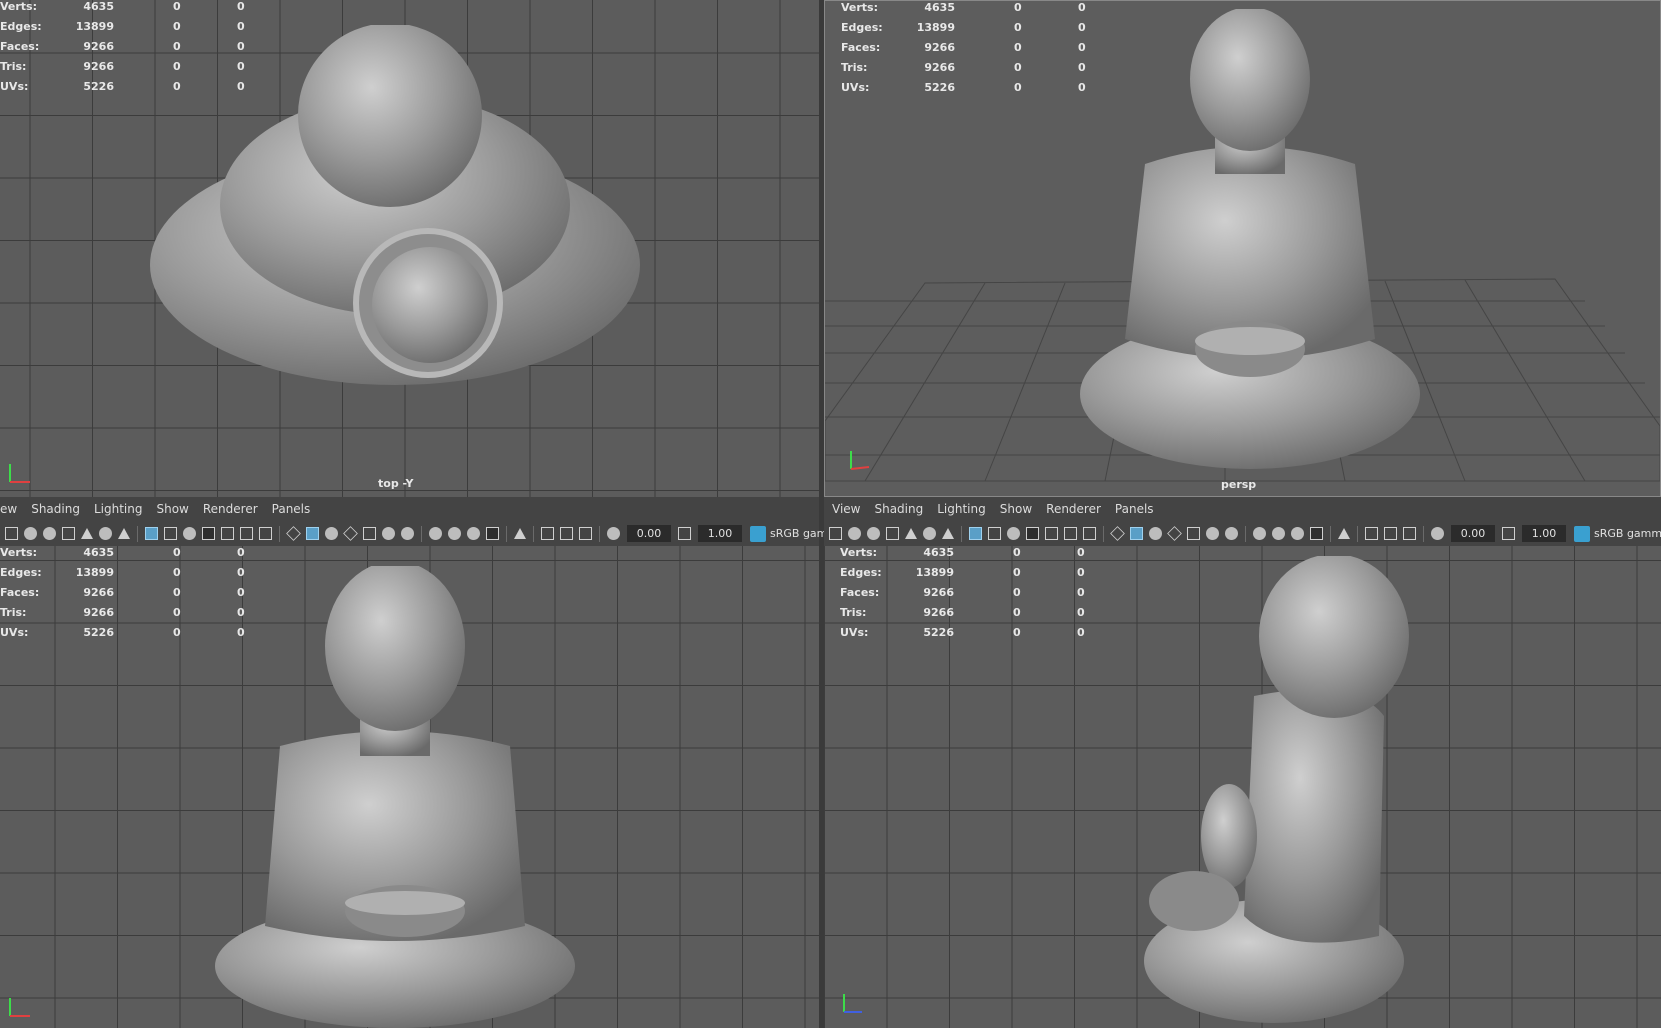  I want to click on hud-row-tris: Tris: 9266 0 0, so click(130, 616).